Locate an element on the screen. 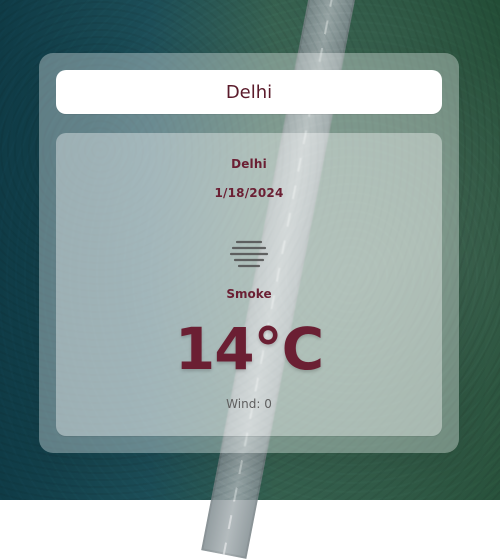 This screenshot has height=559, width=500. smoke-icon is located at coordinates (249, 254).